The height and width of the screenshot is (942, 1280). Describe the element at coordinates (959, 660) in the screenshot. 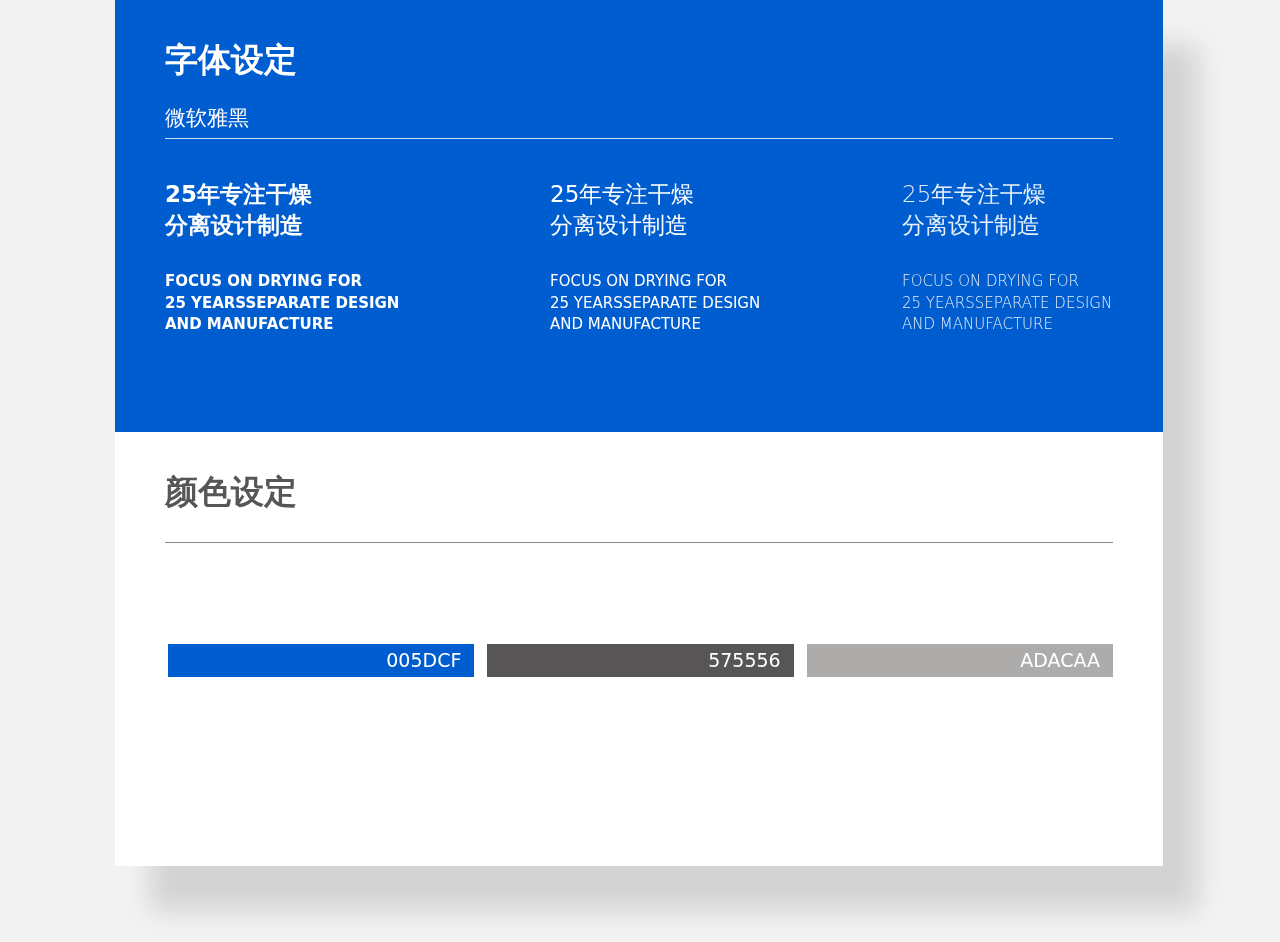

I see `color-swatch: ADACAA` at that location.